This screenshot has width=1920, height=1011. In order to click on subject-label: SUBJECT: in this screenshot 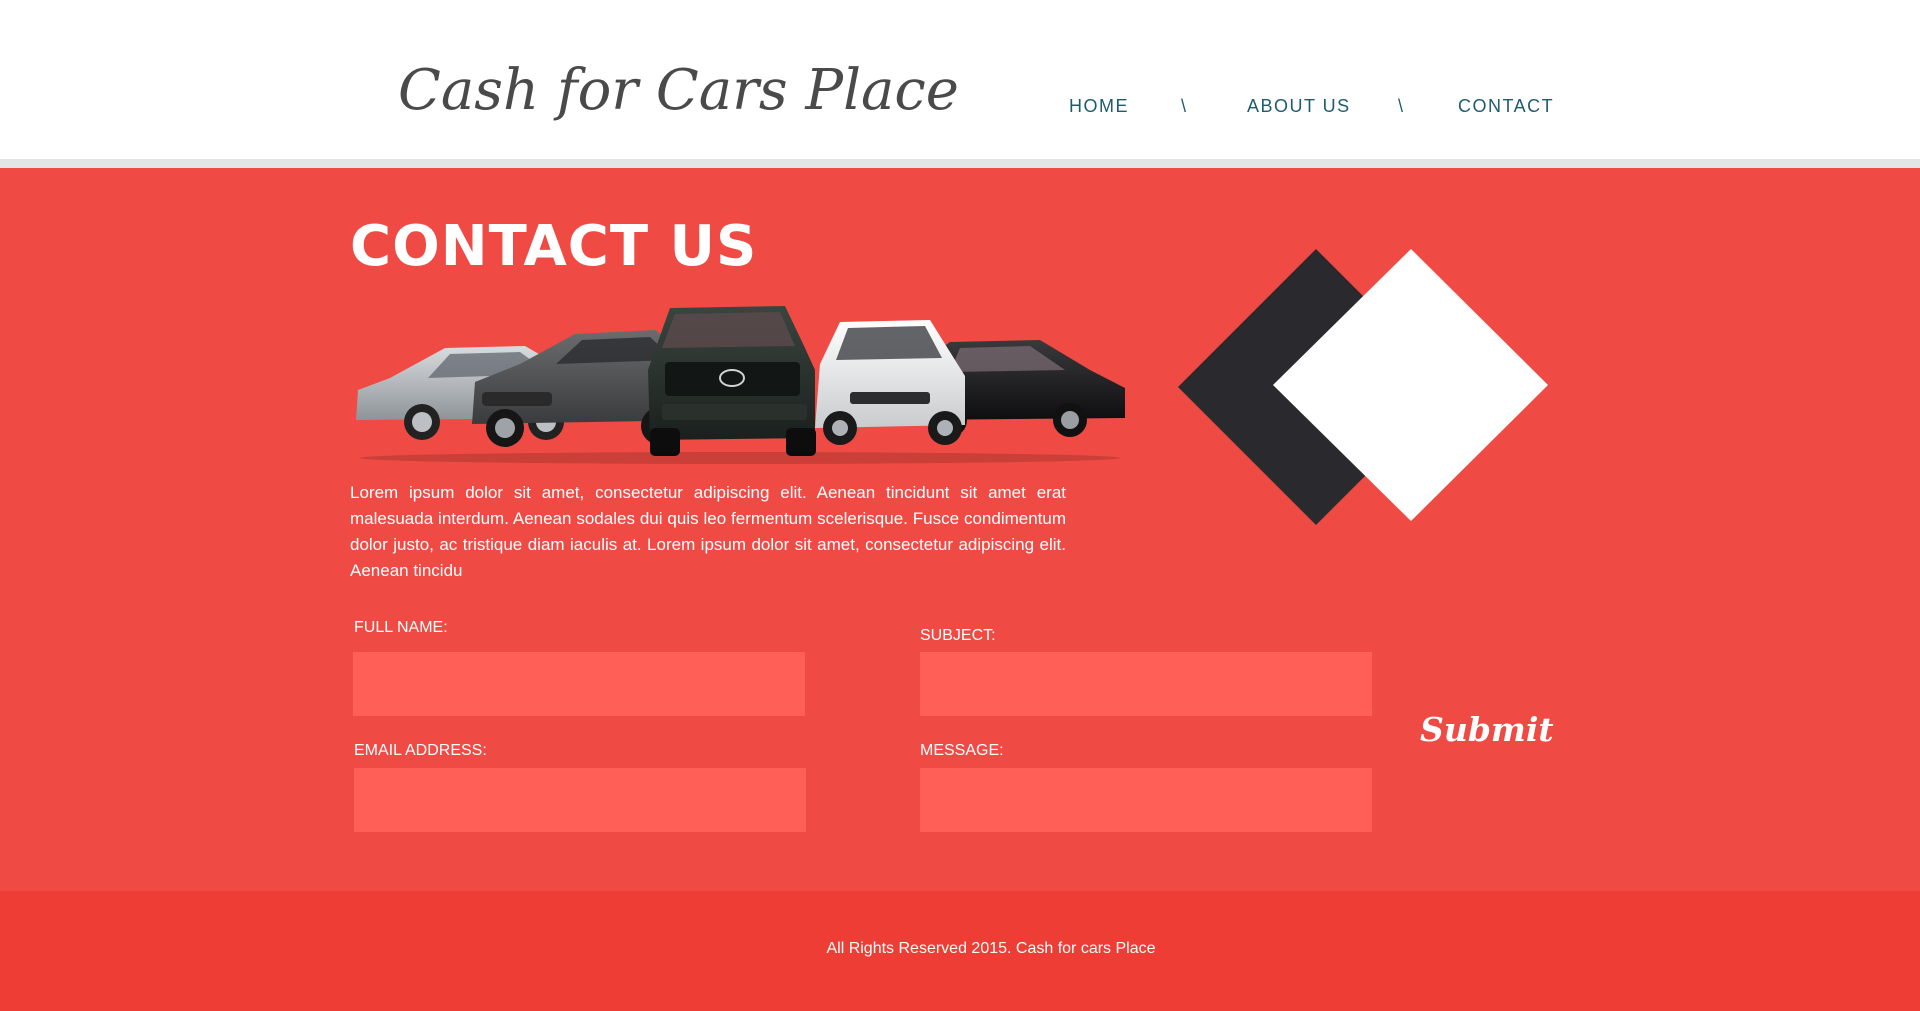, I will do `click(958, 635)`.